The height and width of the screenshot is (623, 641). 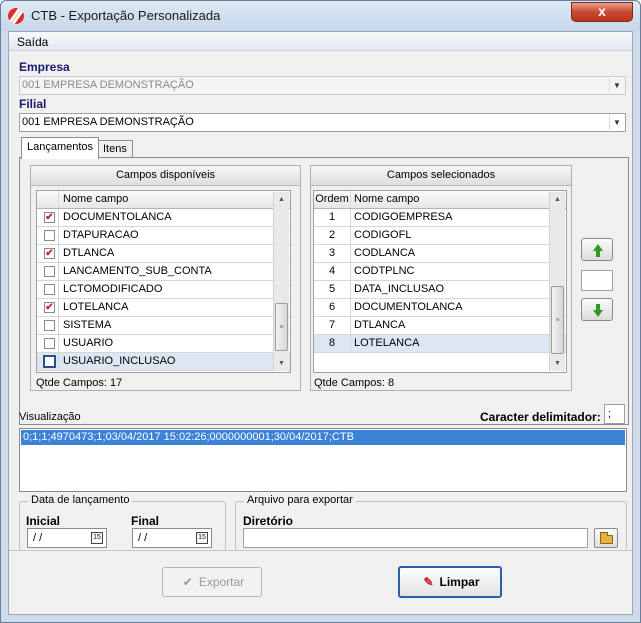 What do you see at coordinates (441, 176) in the screenshot?
I see `selected-fields-title: Campos selecionados` at bounding box center [441, 176].